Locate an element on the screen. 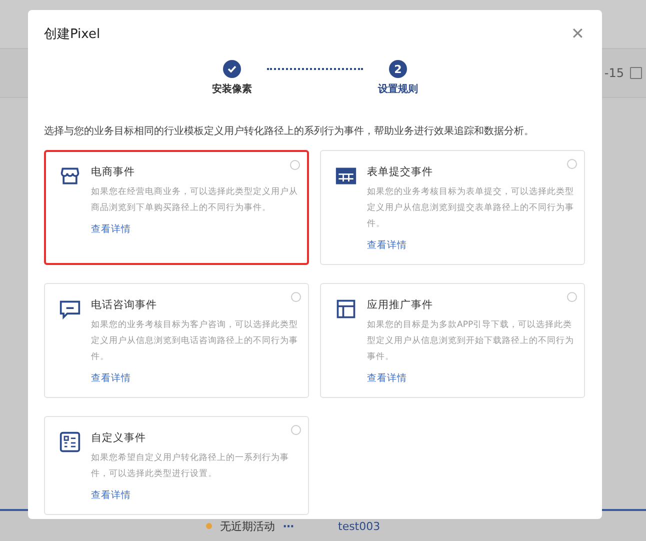 This screenshot has width=646, height=541. name-link: test003 is located at coordinates (359, 526).